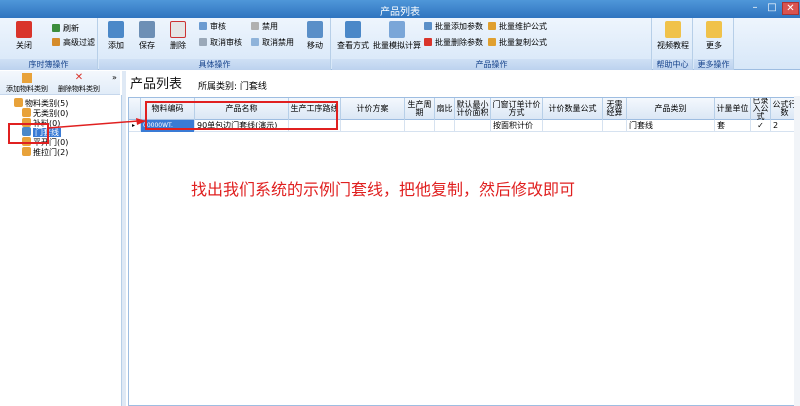 Image resolution: width=800 pixels, height=406 pixels. Describe the element at coordinates (573, 109) in the screenshot. I see `col-header-qtyformula: 计价数量公式` at that location.